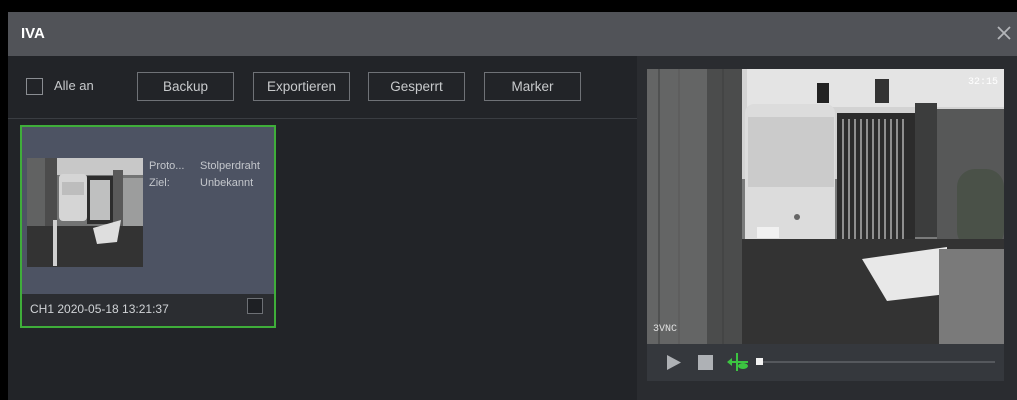 The width and height of the screenshot is (1017, 400). Describe the element at coordinates (532, 86) in the screenshot. I see `marker-button: Marker` at that location.